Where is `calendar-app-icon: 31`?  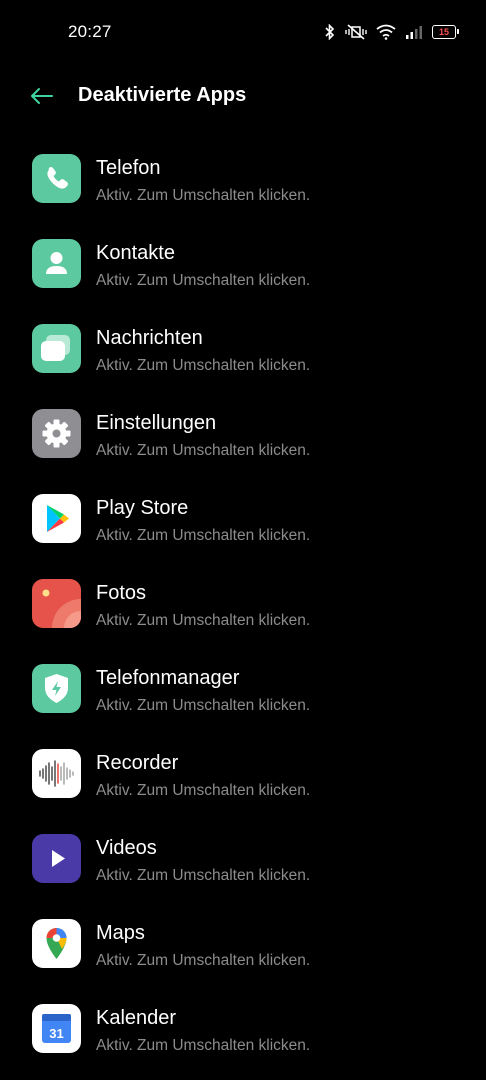
calendar-app-icon: 31 is located at coordinates (56, 1028).